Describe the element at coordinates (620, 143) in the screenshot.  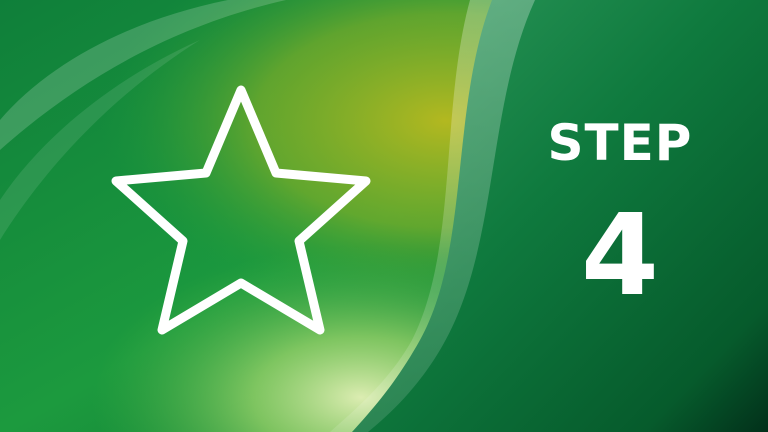
I see `step-label: STEP` at that location.